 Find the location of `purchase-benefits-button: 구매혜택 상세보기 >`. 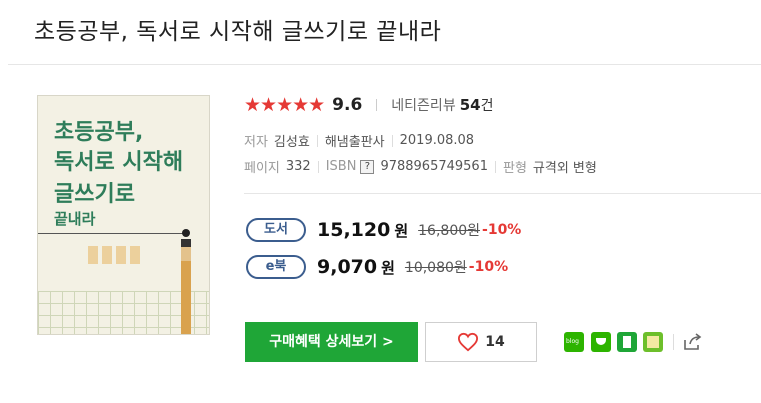

purchase-benefits-button: 구매혜택 상세보기 > is located at coordinates (331, 342).